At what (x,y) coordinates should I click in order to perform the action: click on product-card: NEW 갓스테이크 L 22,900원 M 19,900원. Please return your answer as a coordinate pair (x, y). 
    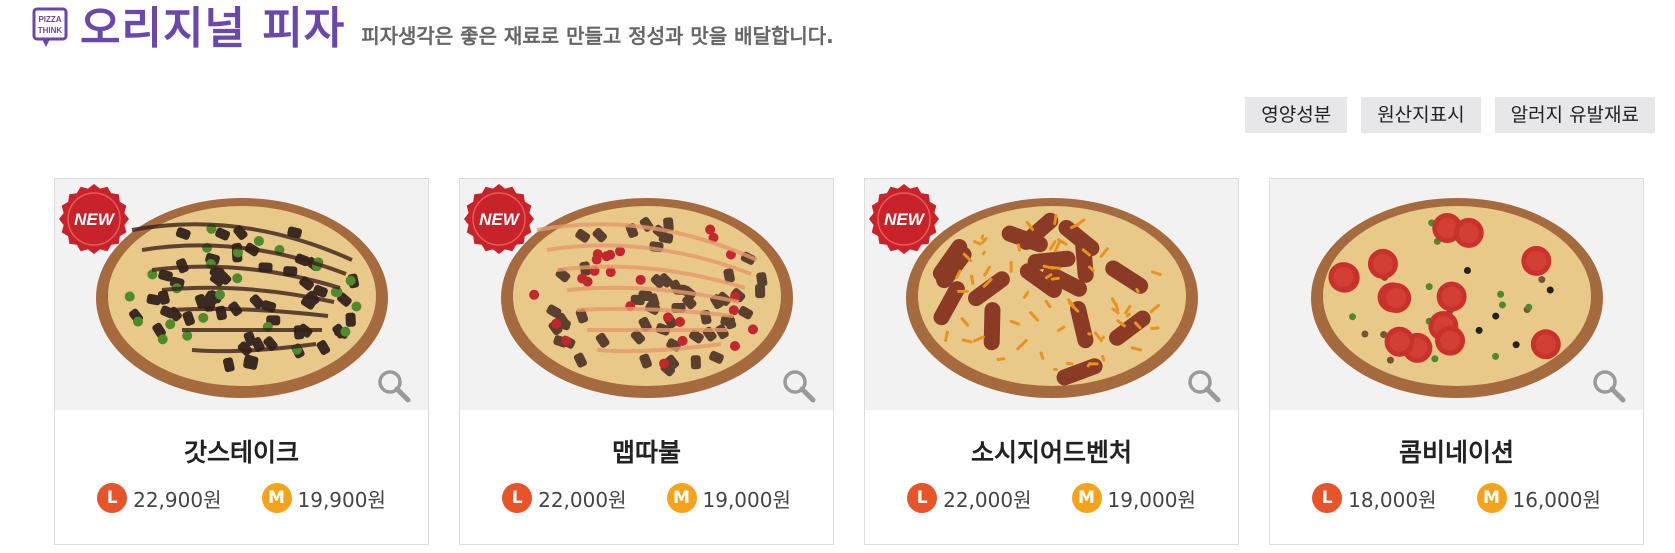
    Looking at the image, I should click on (241, 361).